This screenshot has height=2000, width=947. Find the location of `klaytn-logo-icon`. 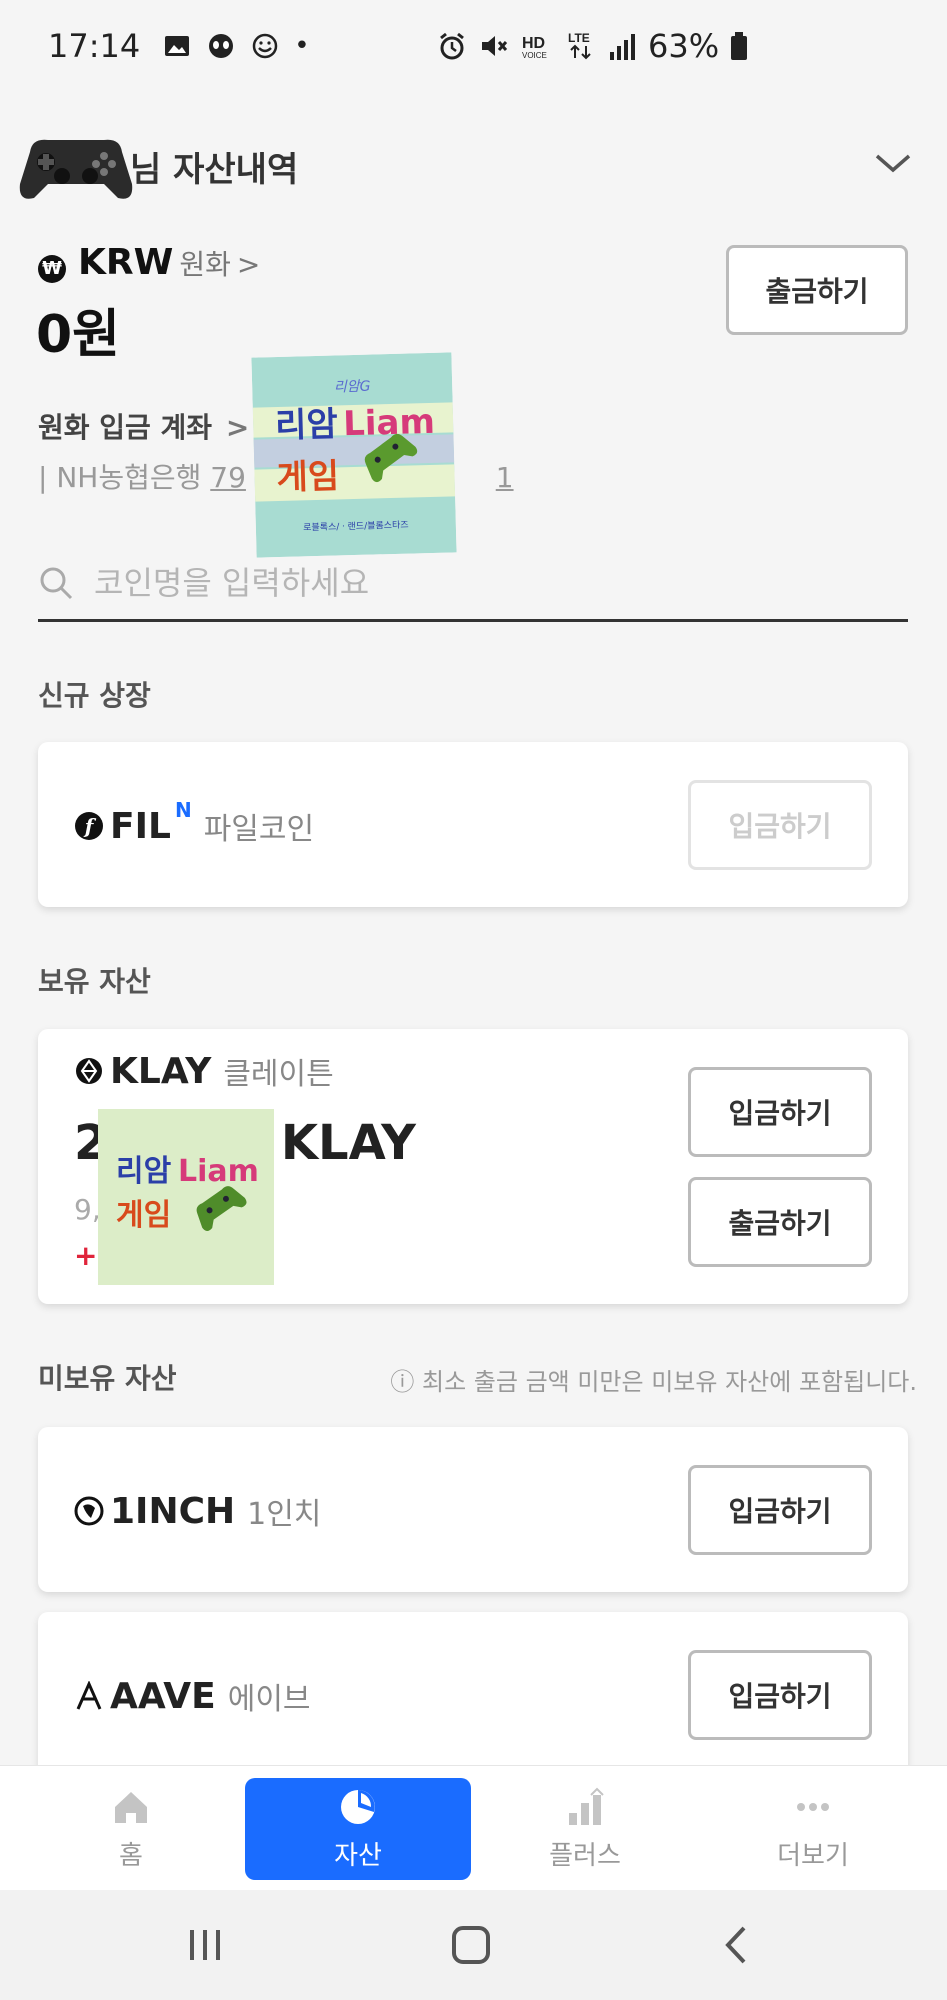

klaytn-logo-icon is located at coordinates (89, 1071).